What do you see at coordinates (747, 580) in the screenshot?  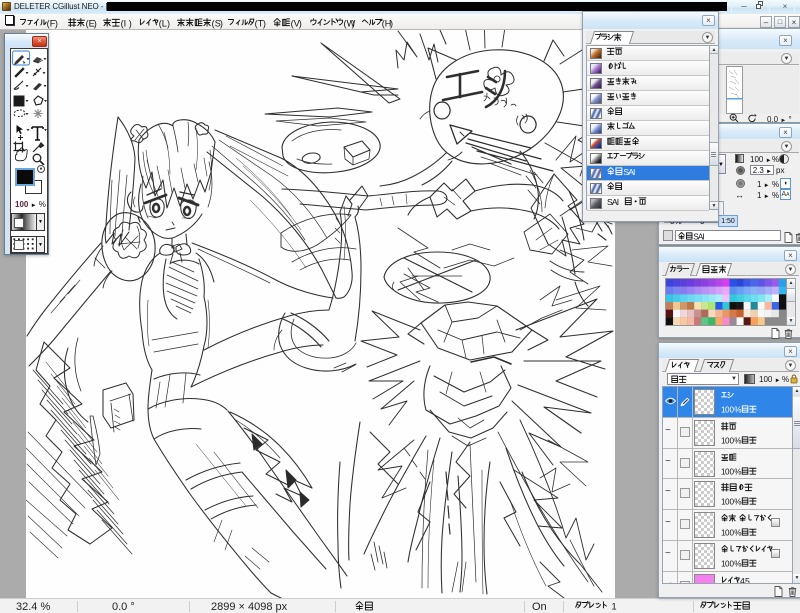 I see `svg-text: 5` at bounding box center [747, 580].